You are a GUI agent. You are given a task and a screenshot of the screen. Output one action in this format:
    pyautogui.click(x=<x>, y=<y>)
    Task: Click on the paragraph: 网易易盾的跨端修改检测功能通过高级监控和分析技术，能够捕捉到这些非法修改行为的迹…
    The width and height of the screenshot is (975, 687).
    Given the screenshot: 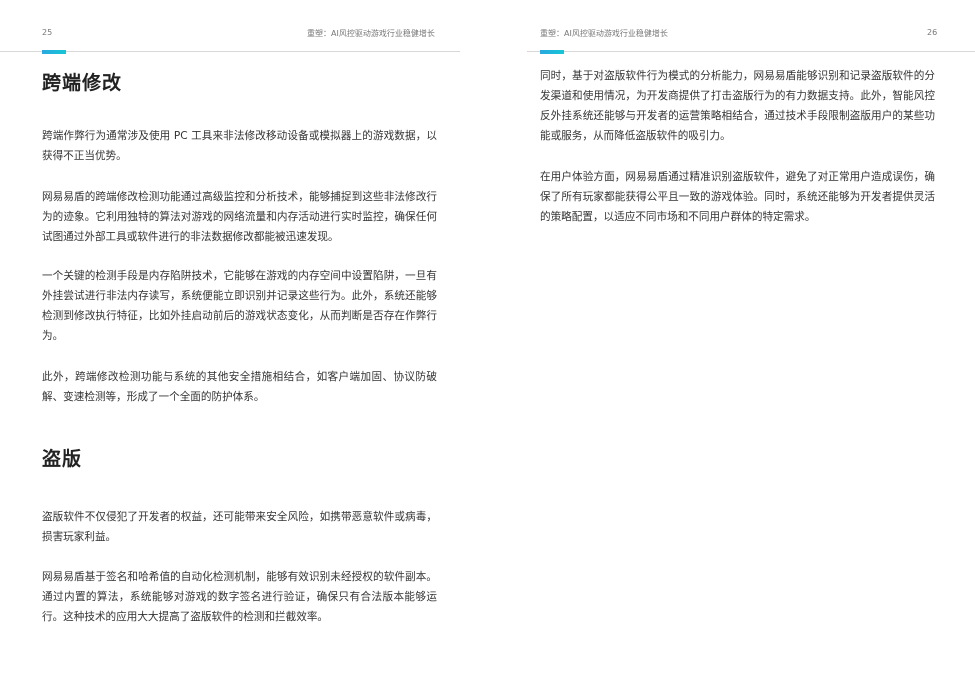 What is the action you would take?
    pyautogui.click(x=239, y=217)
    